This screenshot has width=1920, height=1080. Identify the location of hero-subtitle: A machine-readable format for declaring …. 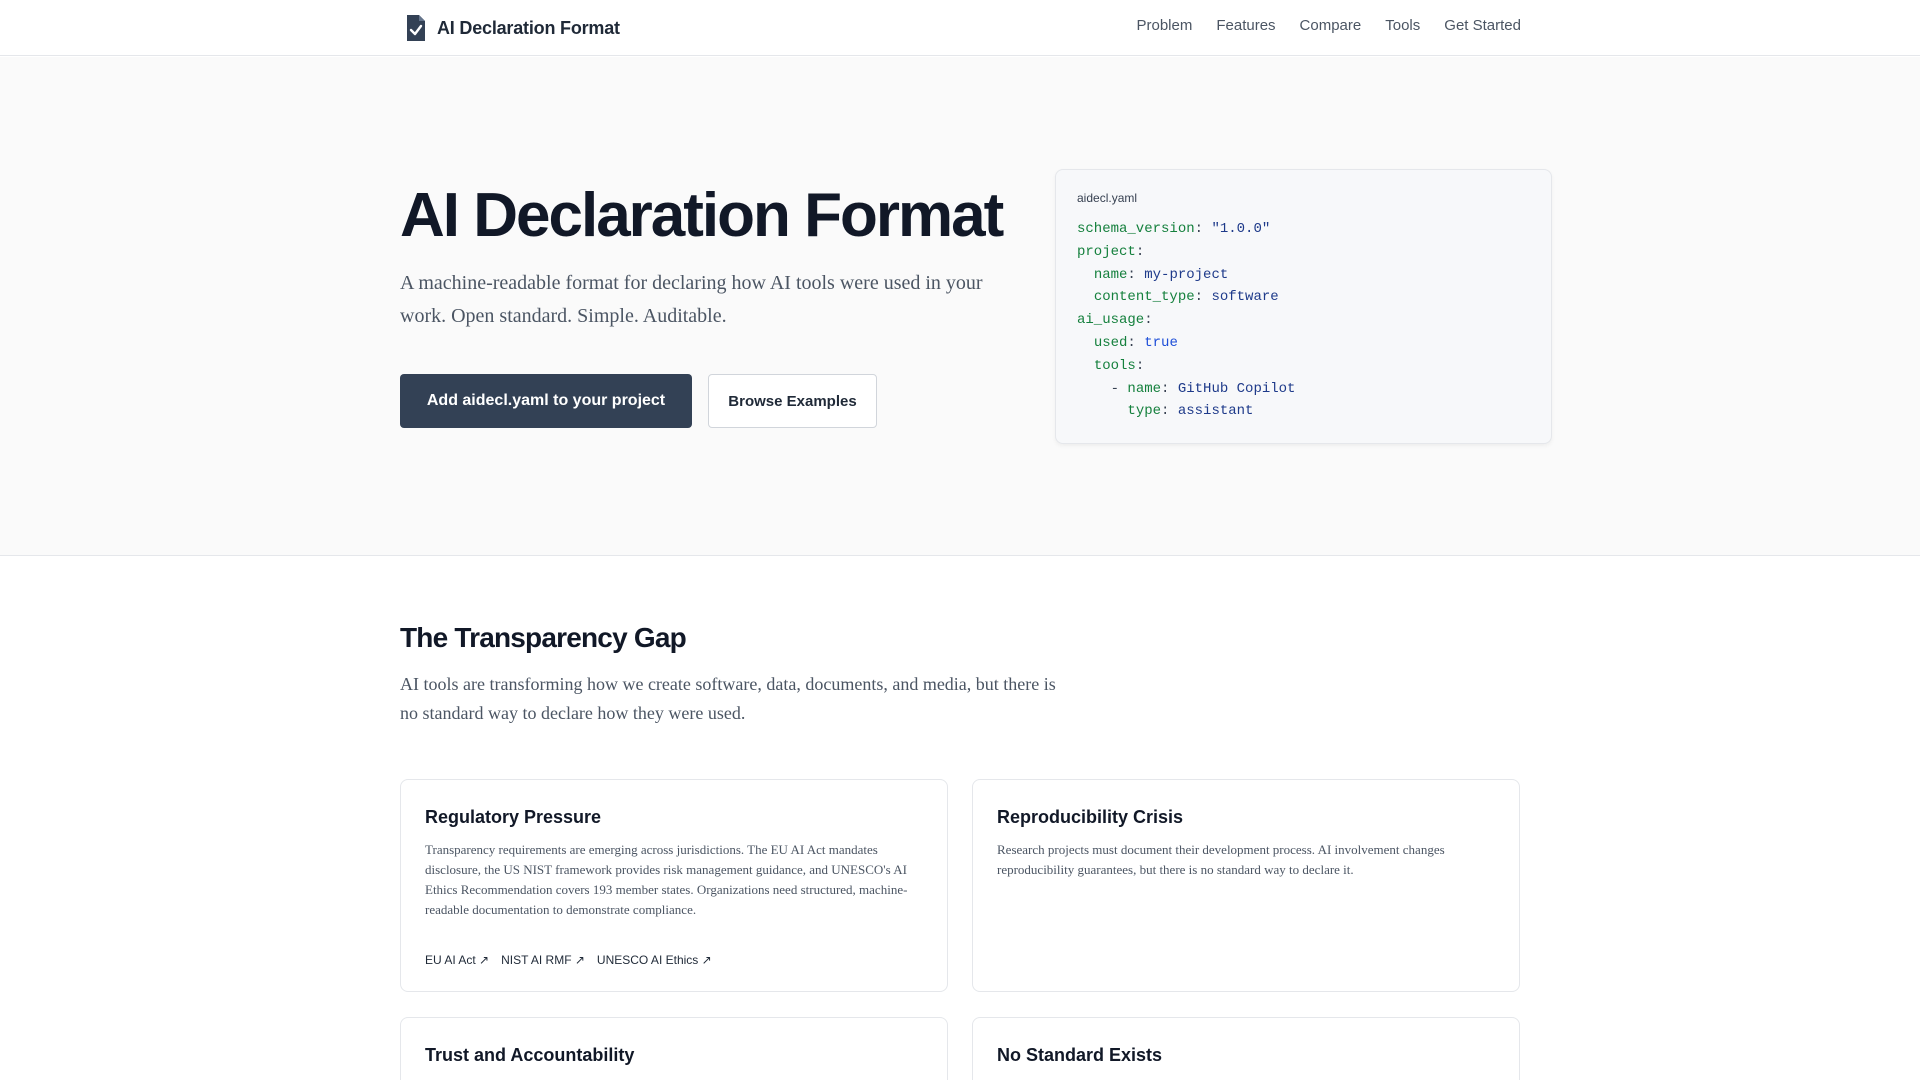
(691, 299).